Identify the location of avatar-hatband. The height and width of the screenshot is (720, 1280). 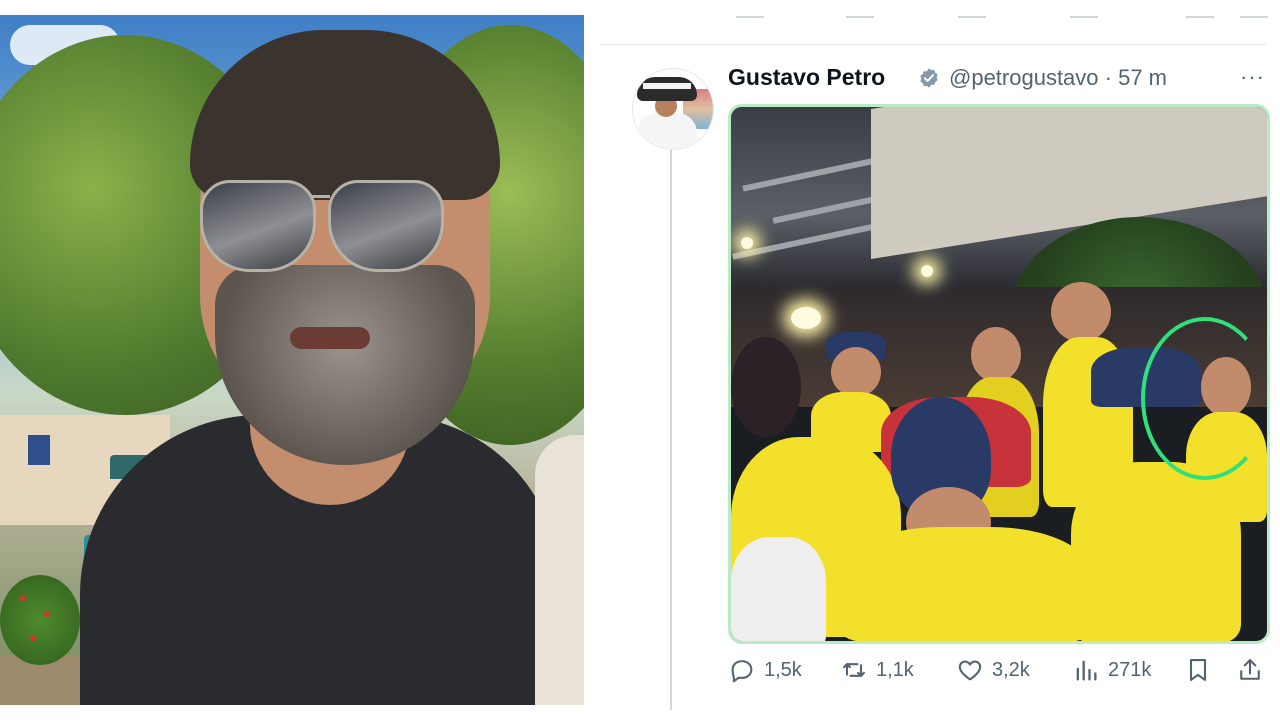
(667, 86).